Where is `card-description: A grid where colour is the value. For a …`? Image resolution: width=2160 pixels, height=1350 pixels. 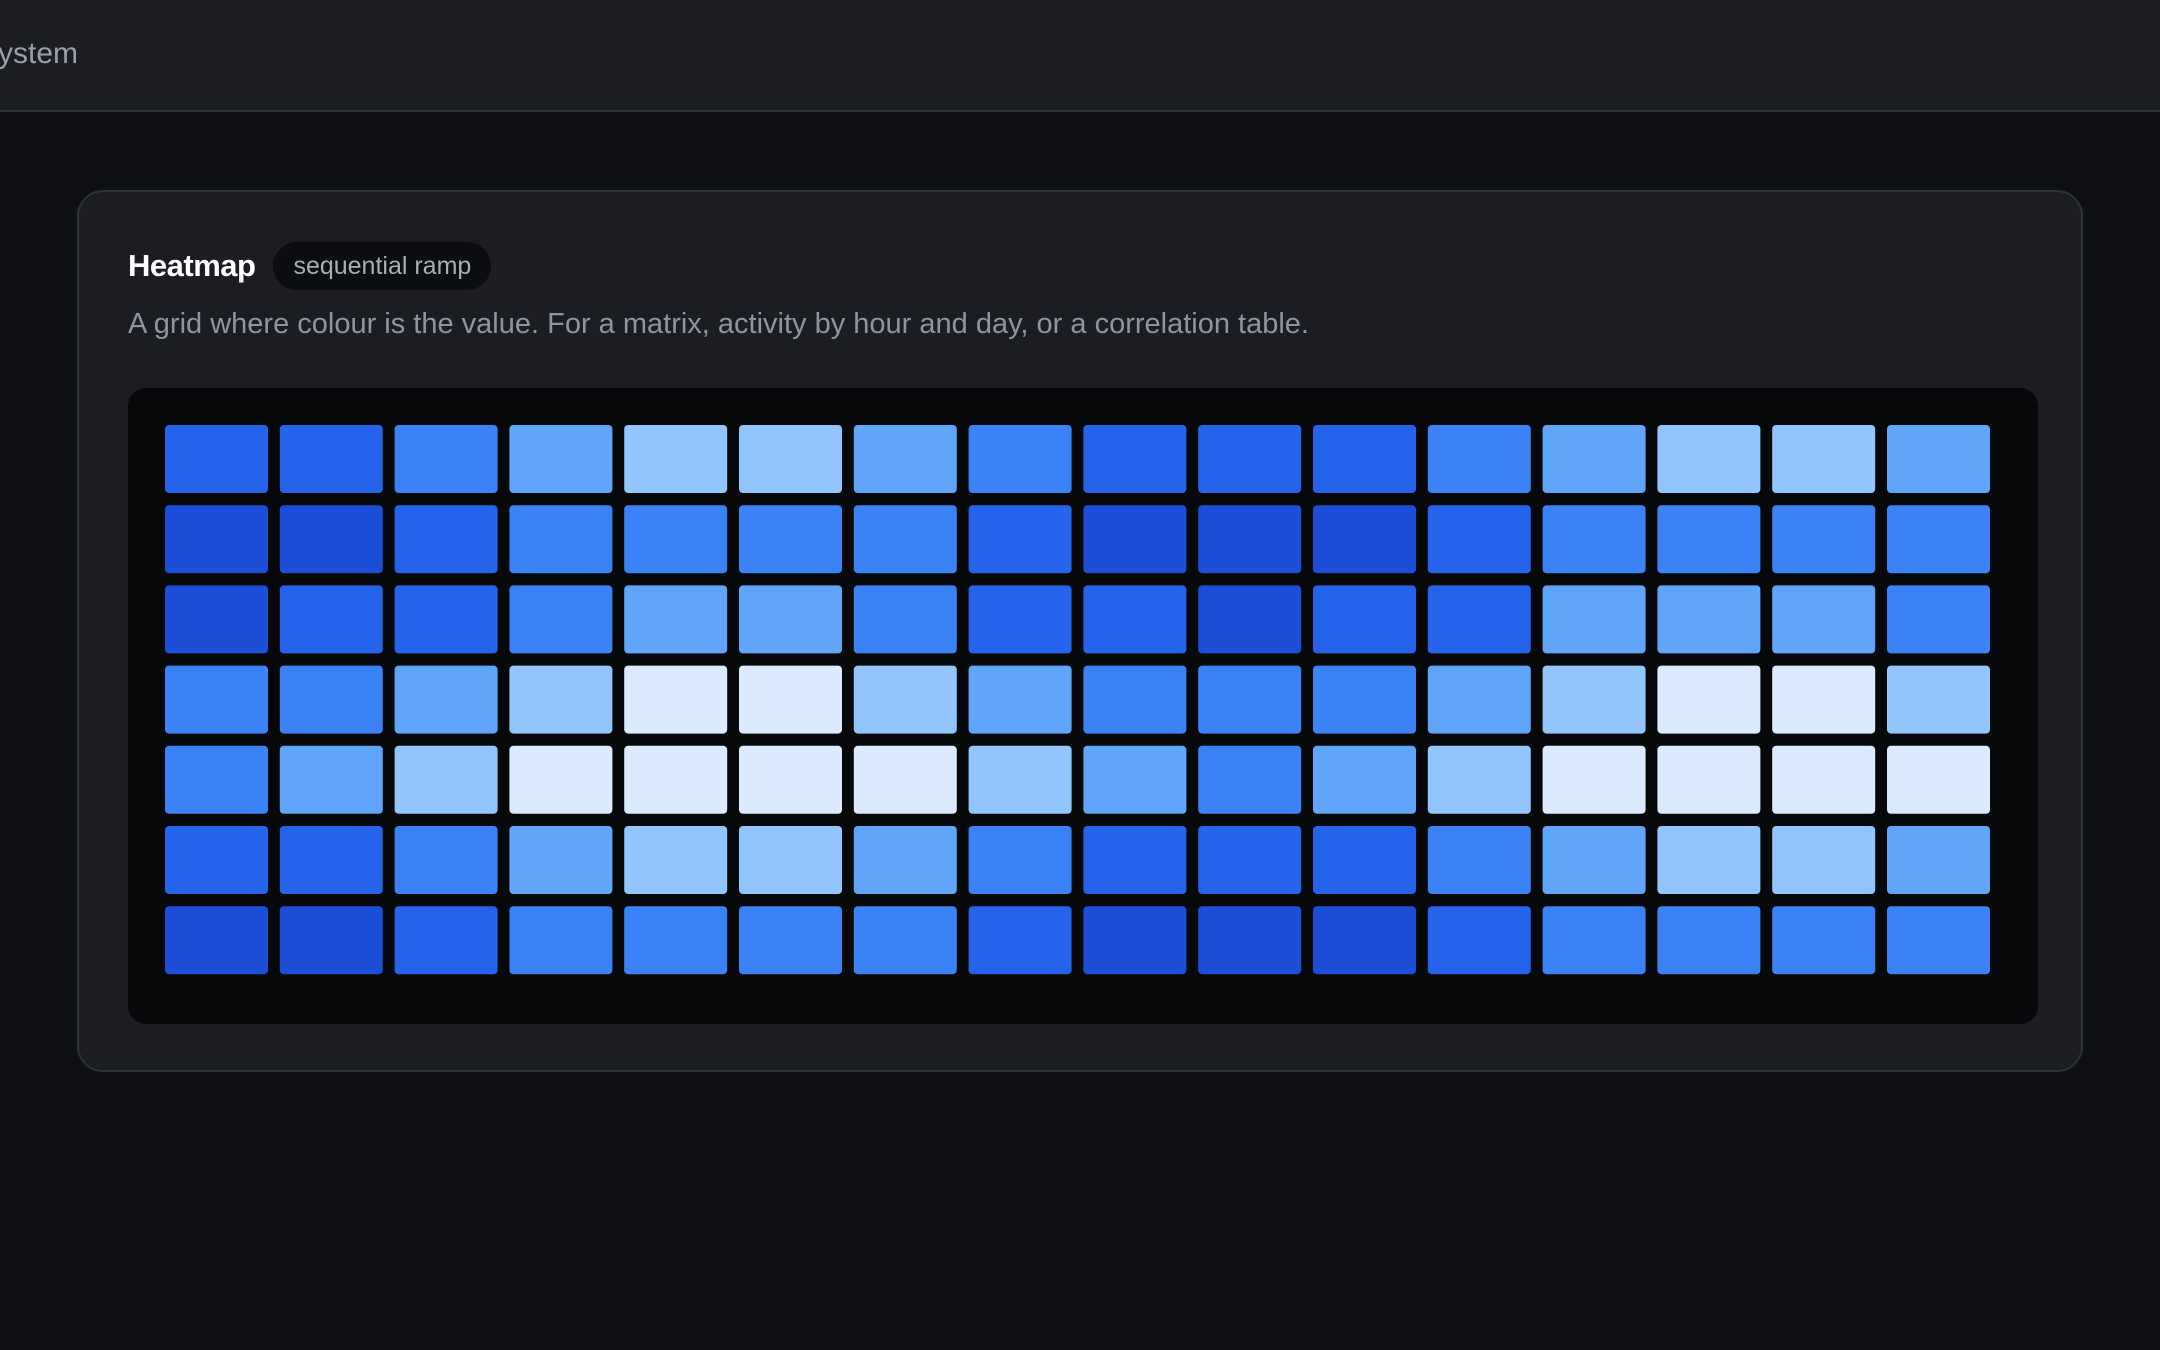
card-description: A grid where colour is the value. For a … is located at coordinates (718, 324).